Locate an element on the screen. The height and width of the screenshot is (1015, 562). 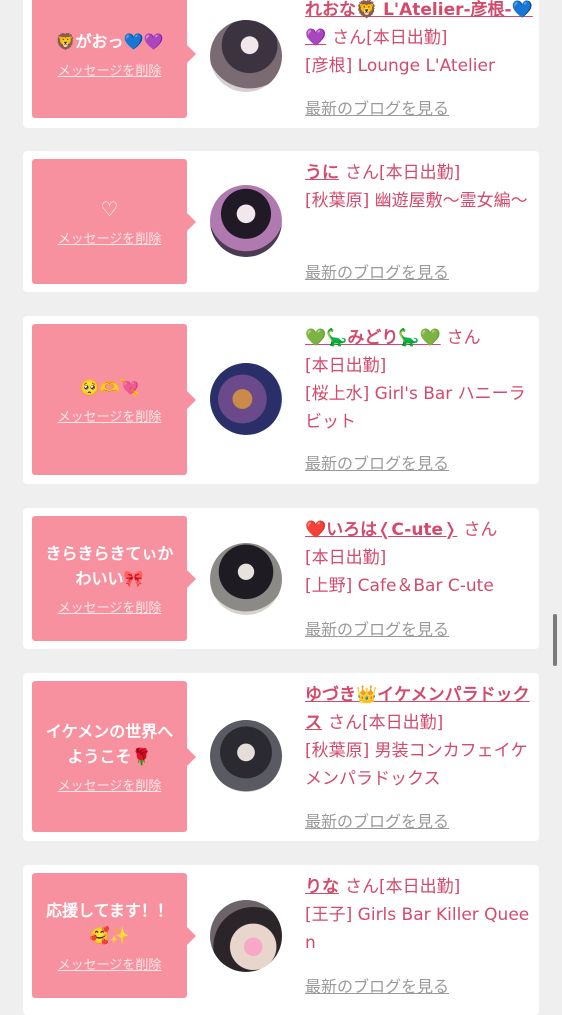
message-bubble: きらきらきてぃかわいい🎀 メッセージを削除 is located at coordinates (114, 578).